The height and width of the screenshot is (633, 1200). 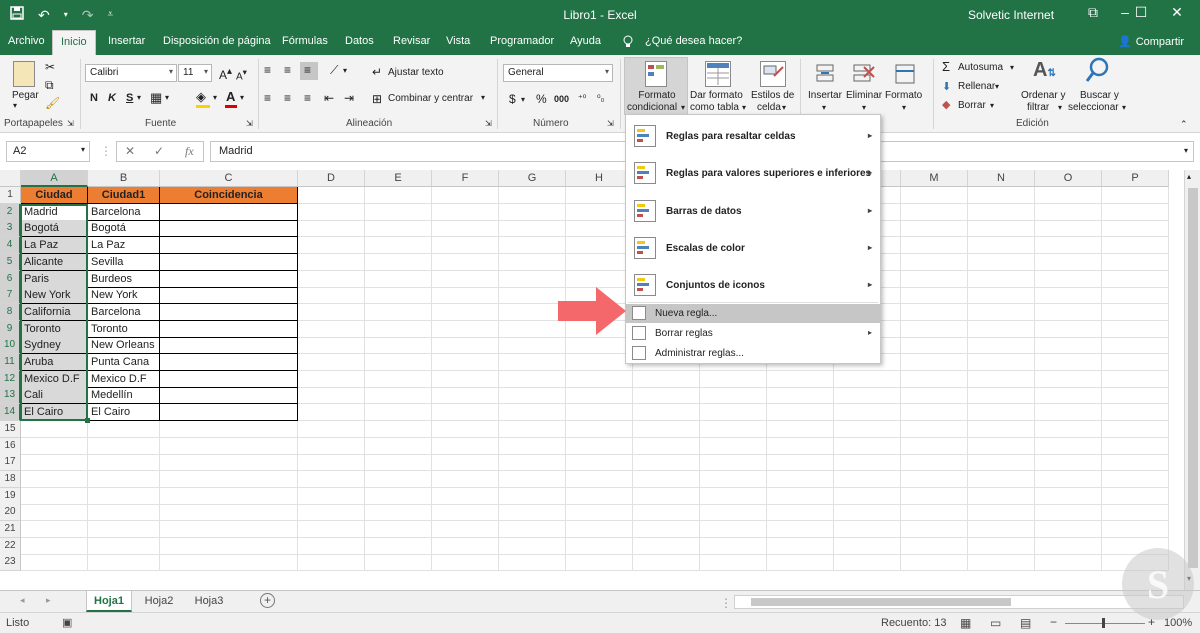 What do you see at coordinates (10, 362) in the screenshot?
I see `row-header: 11` at bounding box center [10, 362].